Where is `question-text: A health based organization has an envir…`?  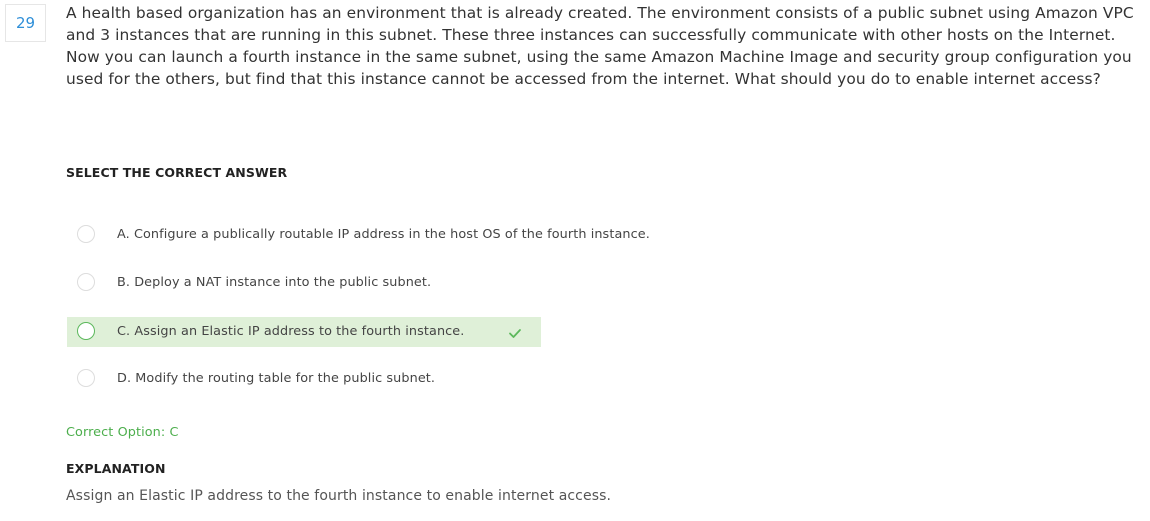
question-text: A health based organization has an envir… is located at coordinates (600, 46).